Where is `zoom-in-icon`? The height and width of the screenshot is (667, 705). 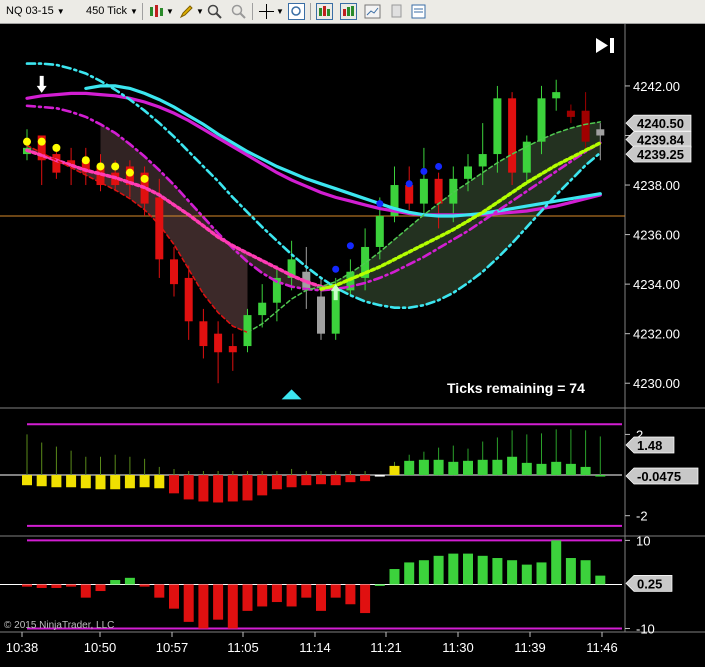
zoom-in-icon is located at coordinates (214, 11).